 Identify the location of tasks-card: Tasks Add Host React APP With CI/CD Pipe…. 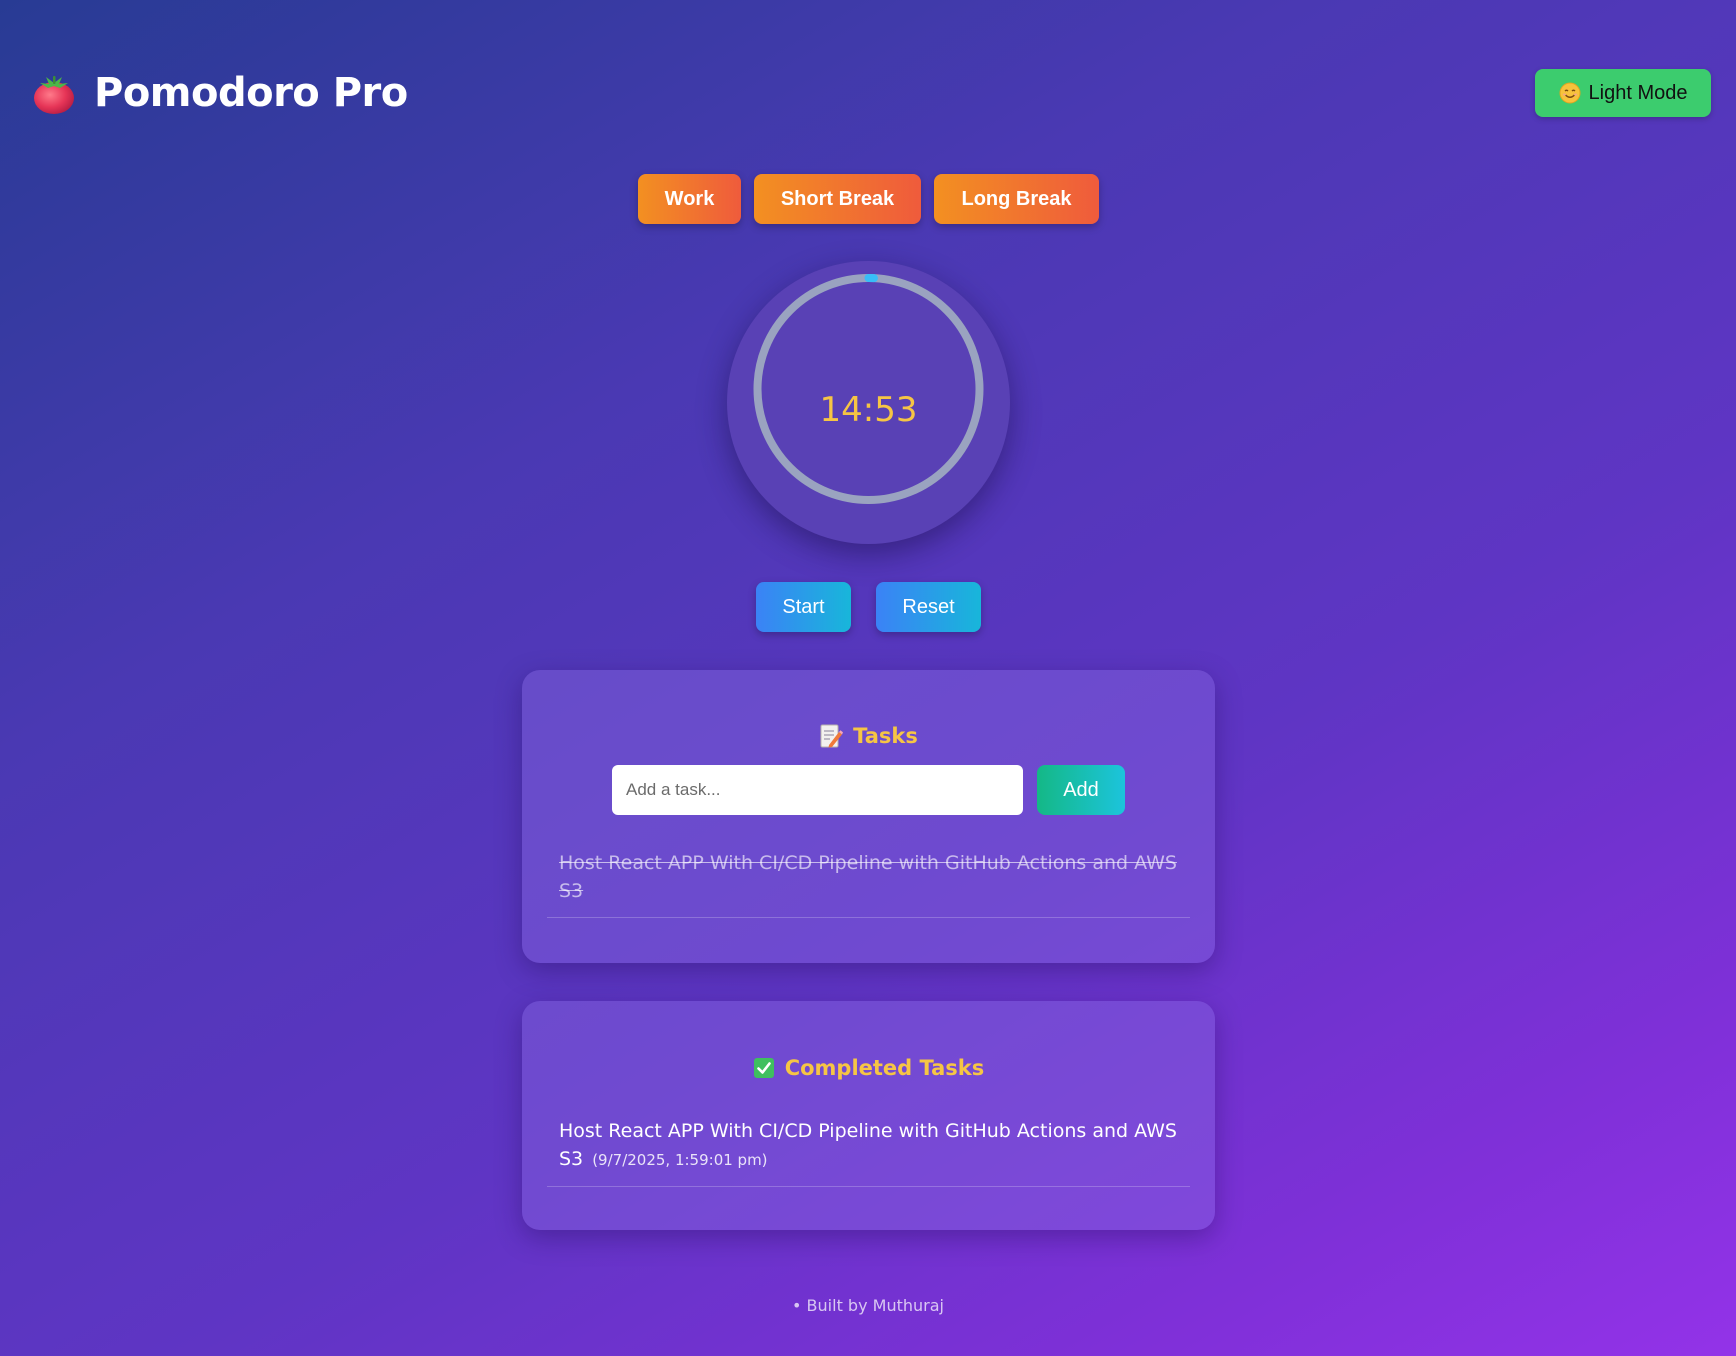
(868, 816).